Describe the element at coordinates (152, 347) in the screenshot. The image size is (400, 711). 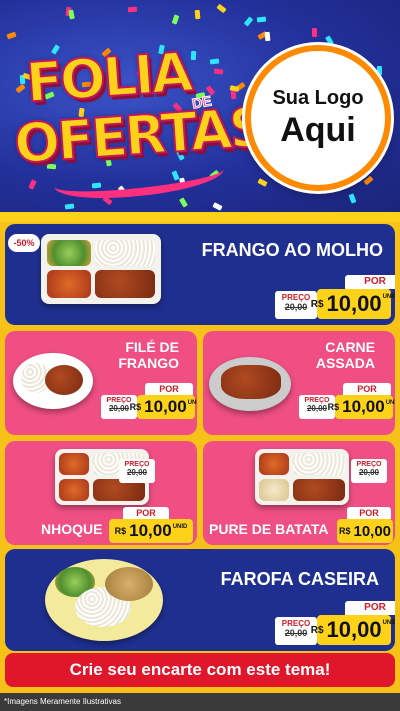
I see `product-name-line1: FILÉ DE` at that location.